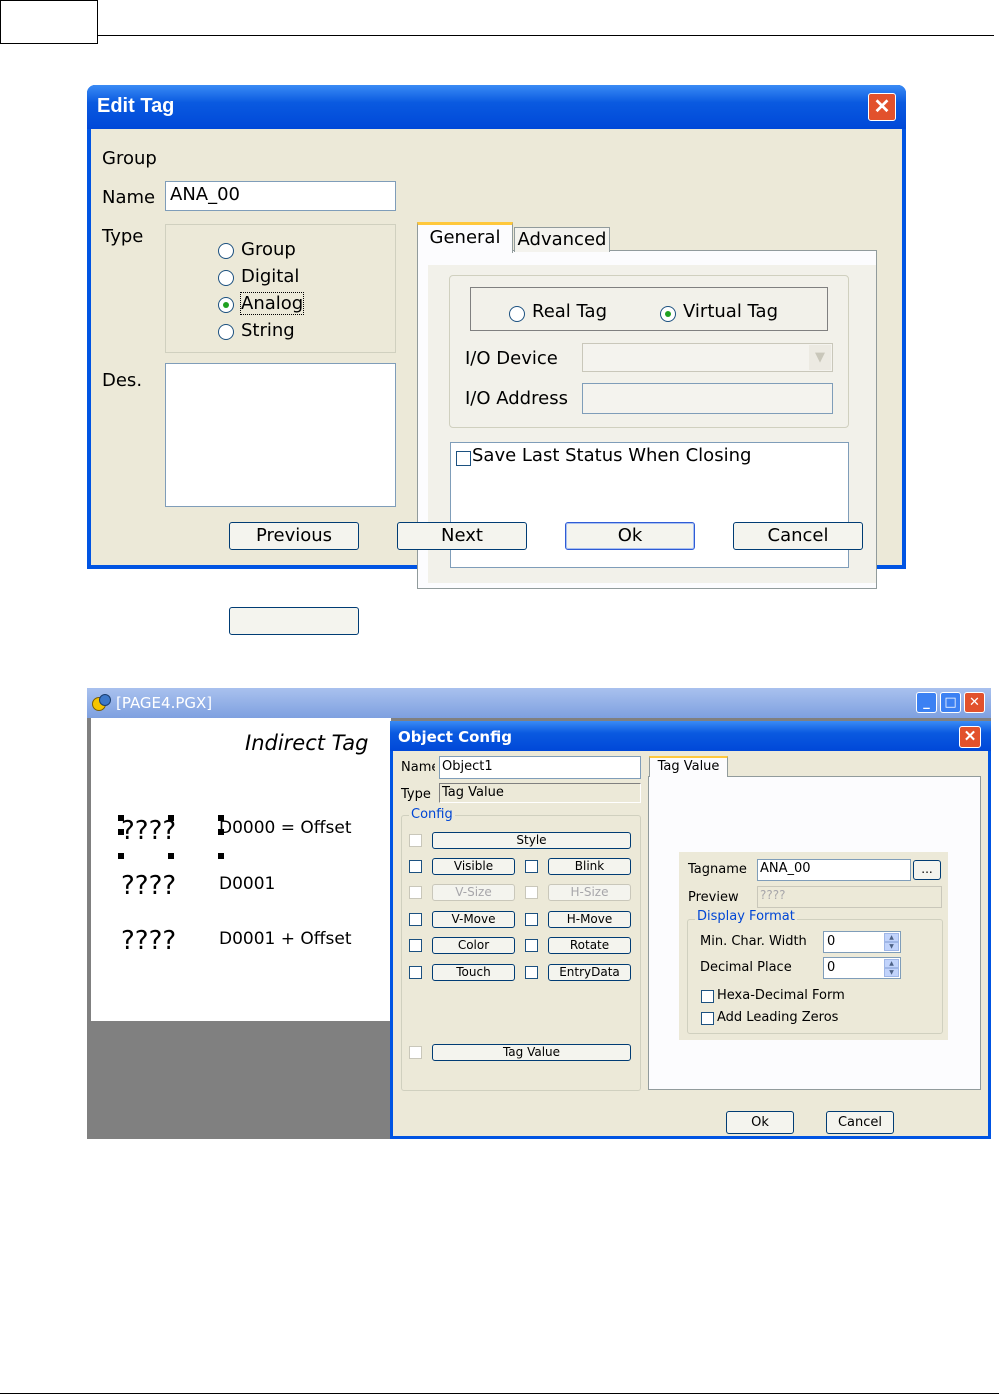 This screenshot has width=999, height=1397. What do you see at coordinates (496, 107) in the screenshot?
I see `edit-tag-titlebar: Edit Tag ✕` at bounding box center [496, 107].